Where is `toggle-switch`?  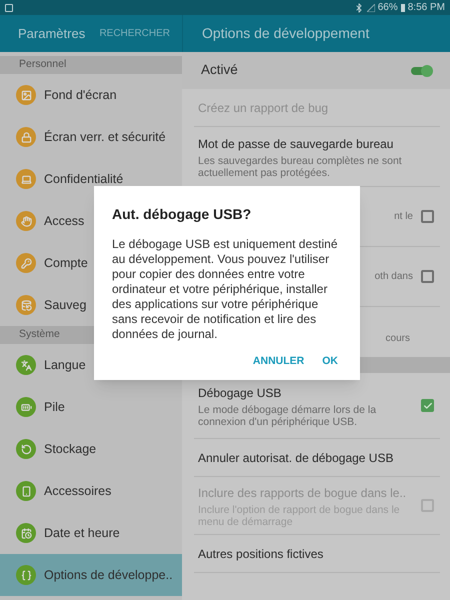
toggle-switch is located at coordinates (421, 70).